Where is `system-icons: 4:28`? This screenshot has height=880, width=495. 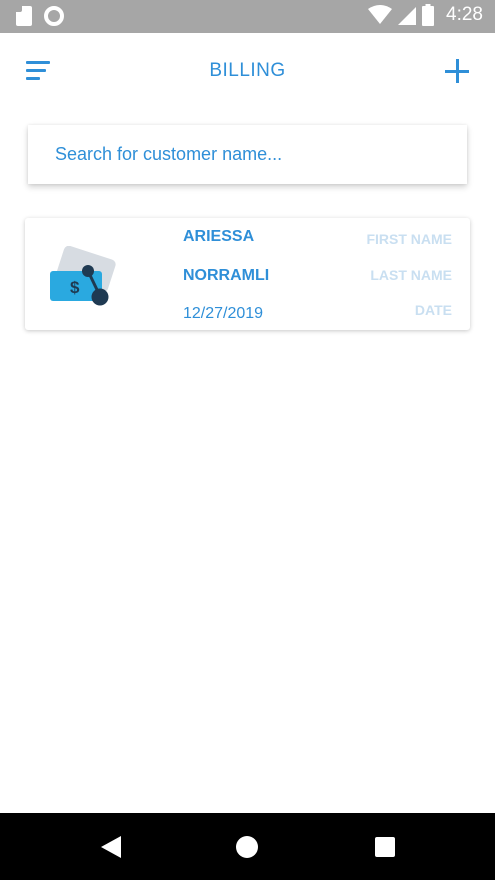 system-icons: 4:28 is located at coordinates (425, 15).